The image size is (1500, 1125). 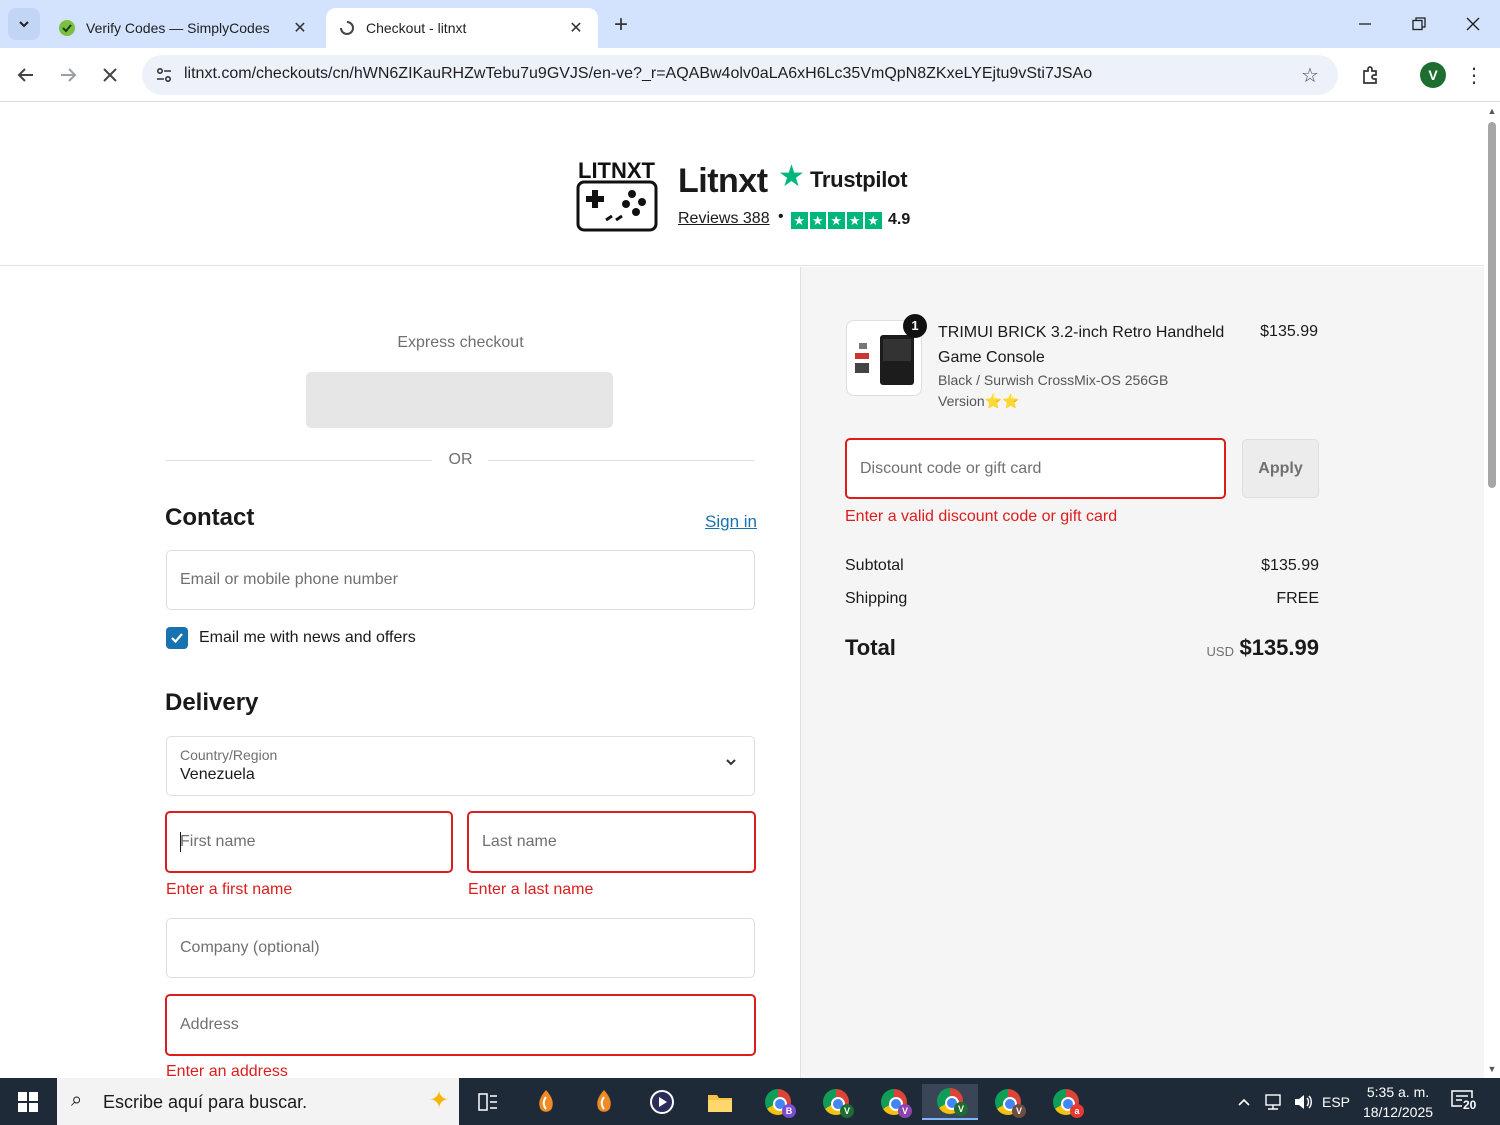 I want to click on network-icon, so click(x=1273, y=1101).